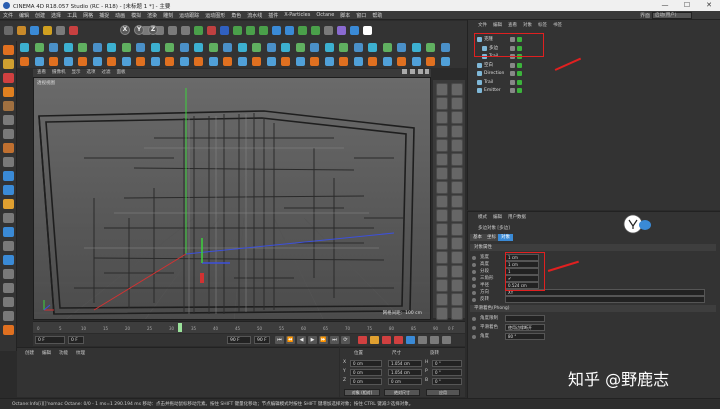 The width and height of the screenshot is (720, 409). I want to click on viewport-menu-item: 过滤, so click(106, 73).